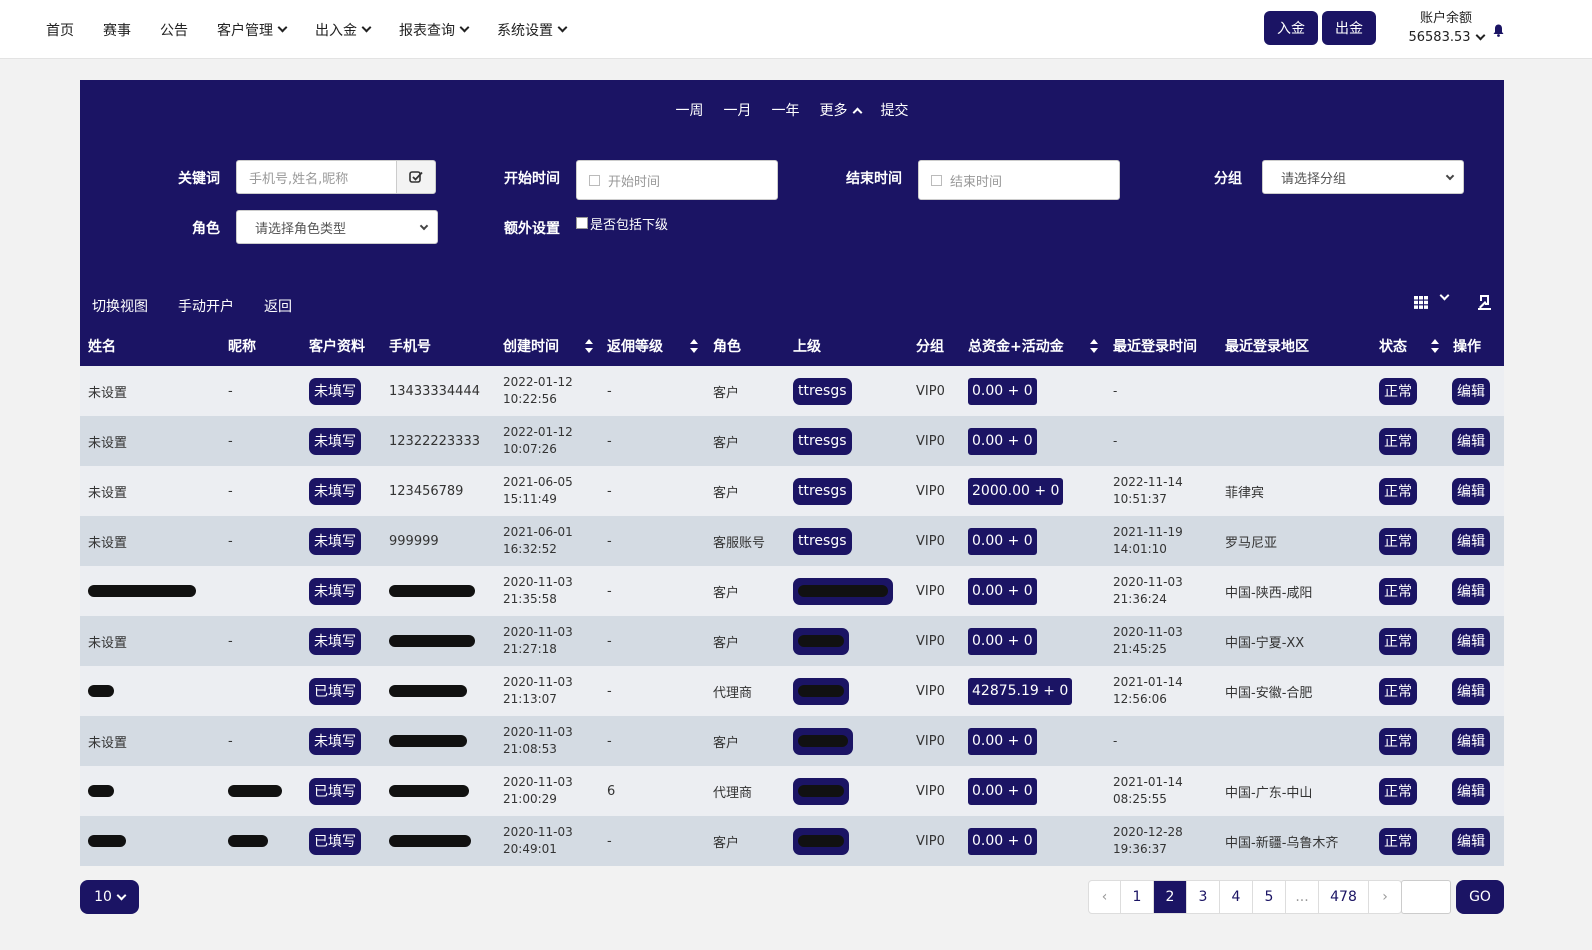 This screenshot has height=950, width=1592. I want to click on col-rebate: 返佣等级, so click(635, 346).